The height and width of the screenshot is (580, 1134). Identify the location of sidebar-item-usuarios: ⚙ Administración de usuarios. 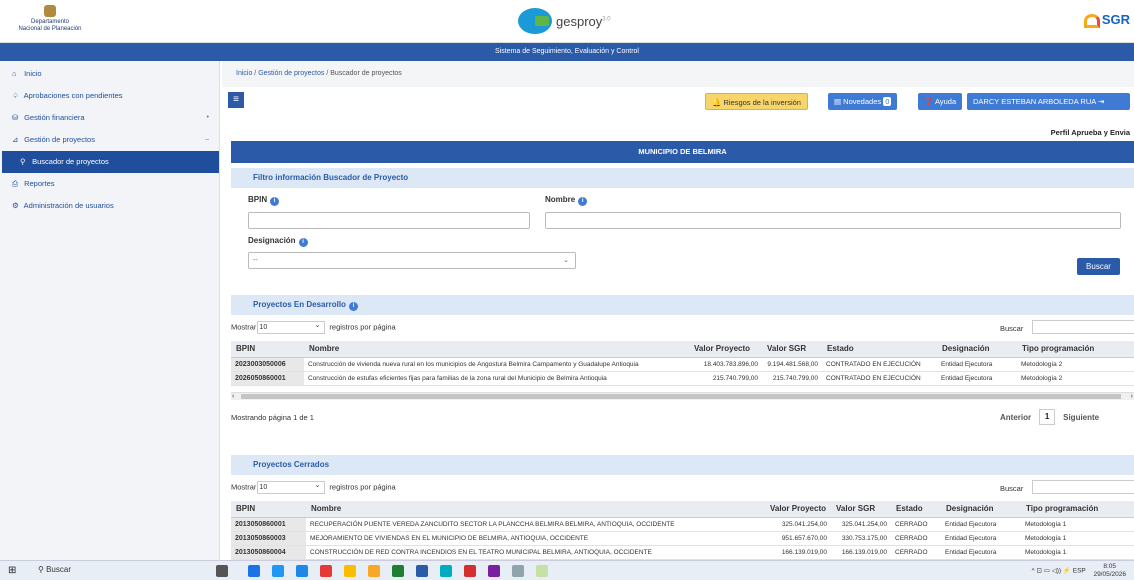
(109, 206).